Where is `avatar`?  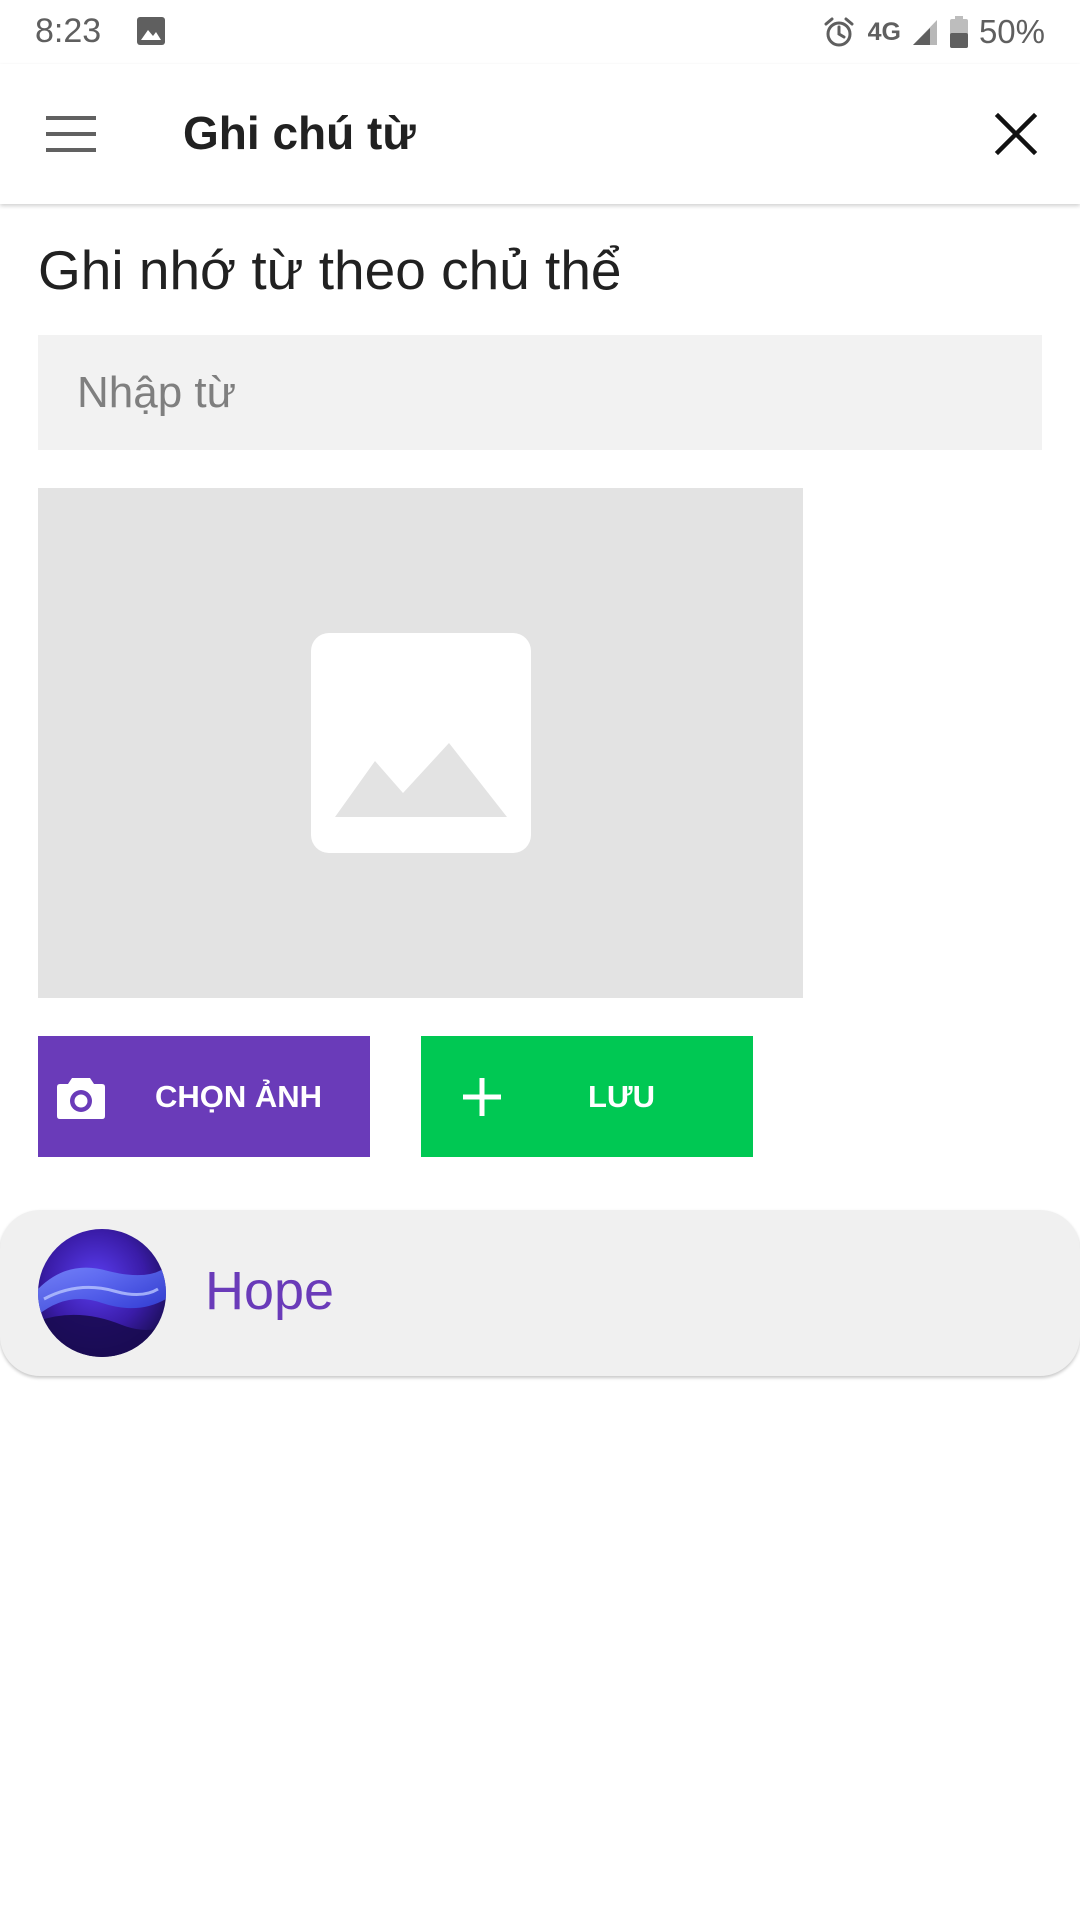
avatar is located at coordinates (102, 1293).